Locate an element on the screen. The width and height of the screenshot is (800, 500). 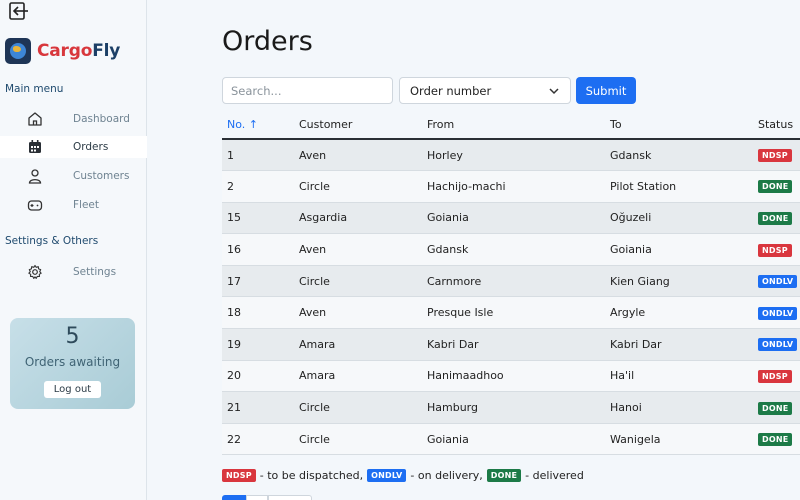
table-row: 20 Amara Hanimaadhoo Ha'il NDSP is located at coordinates (511, 376).